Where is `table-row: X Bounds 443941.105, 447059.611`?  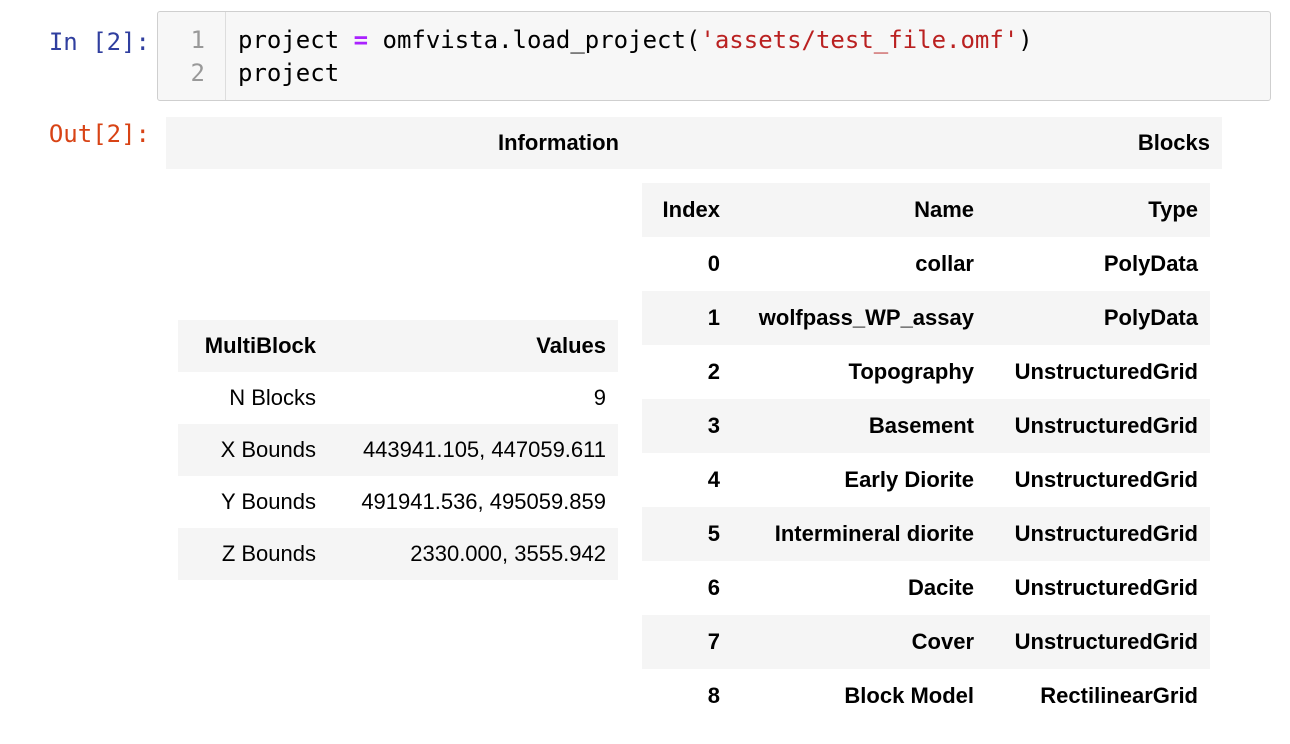
table-row: X Bounds 443941.105, 447059.611 is located at coordinates (398, 450).